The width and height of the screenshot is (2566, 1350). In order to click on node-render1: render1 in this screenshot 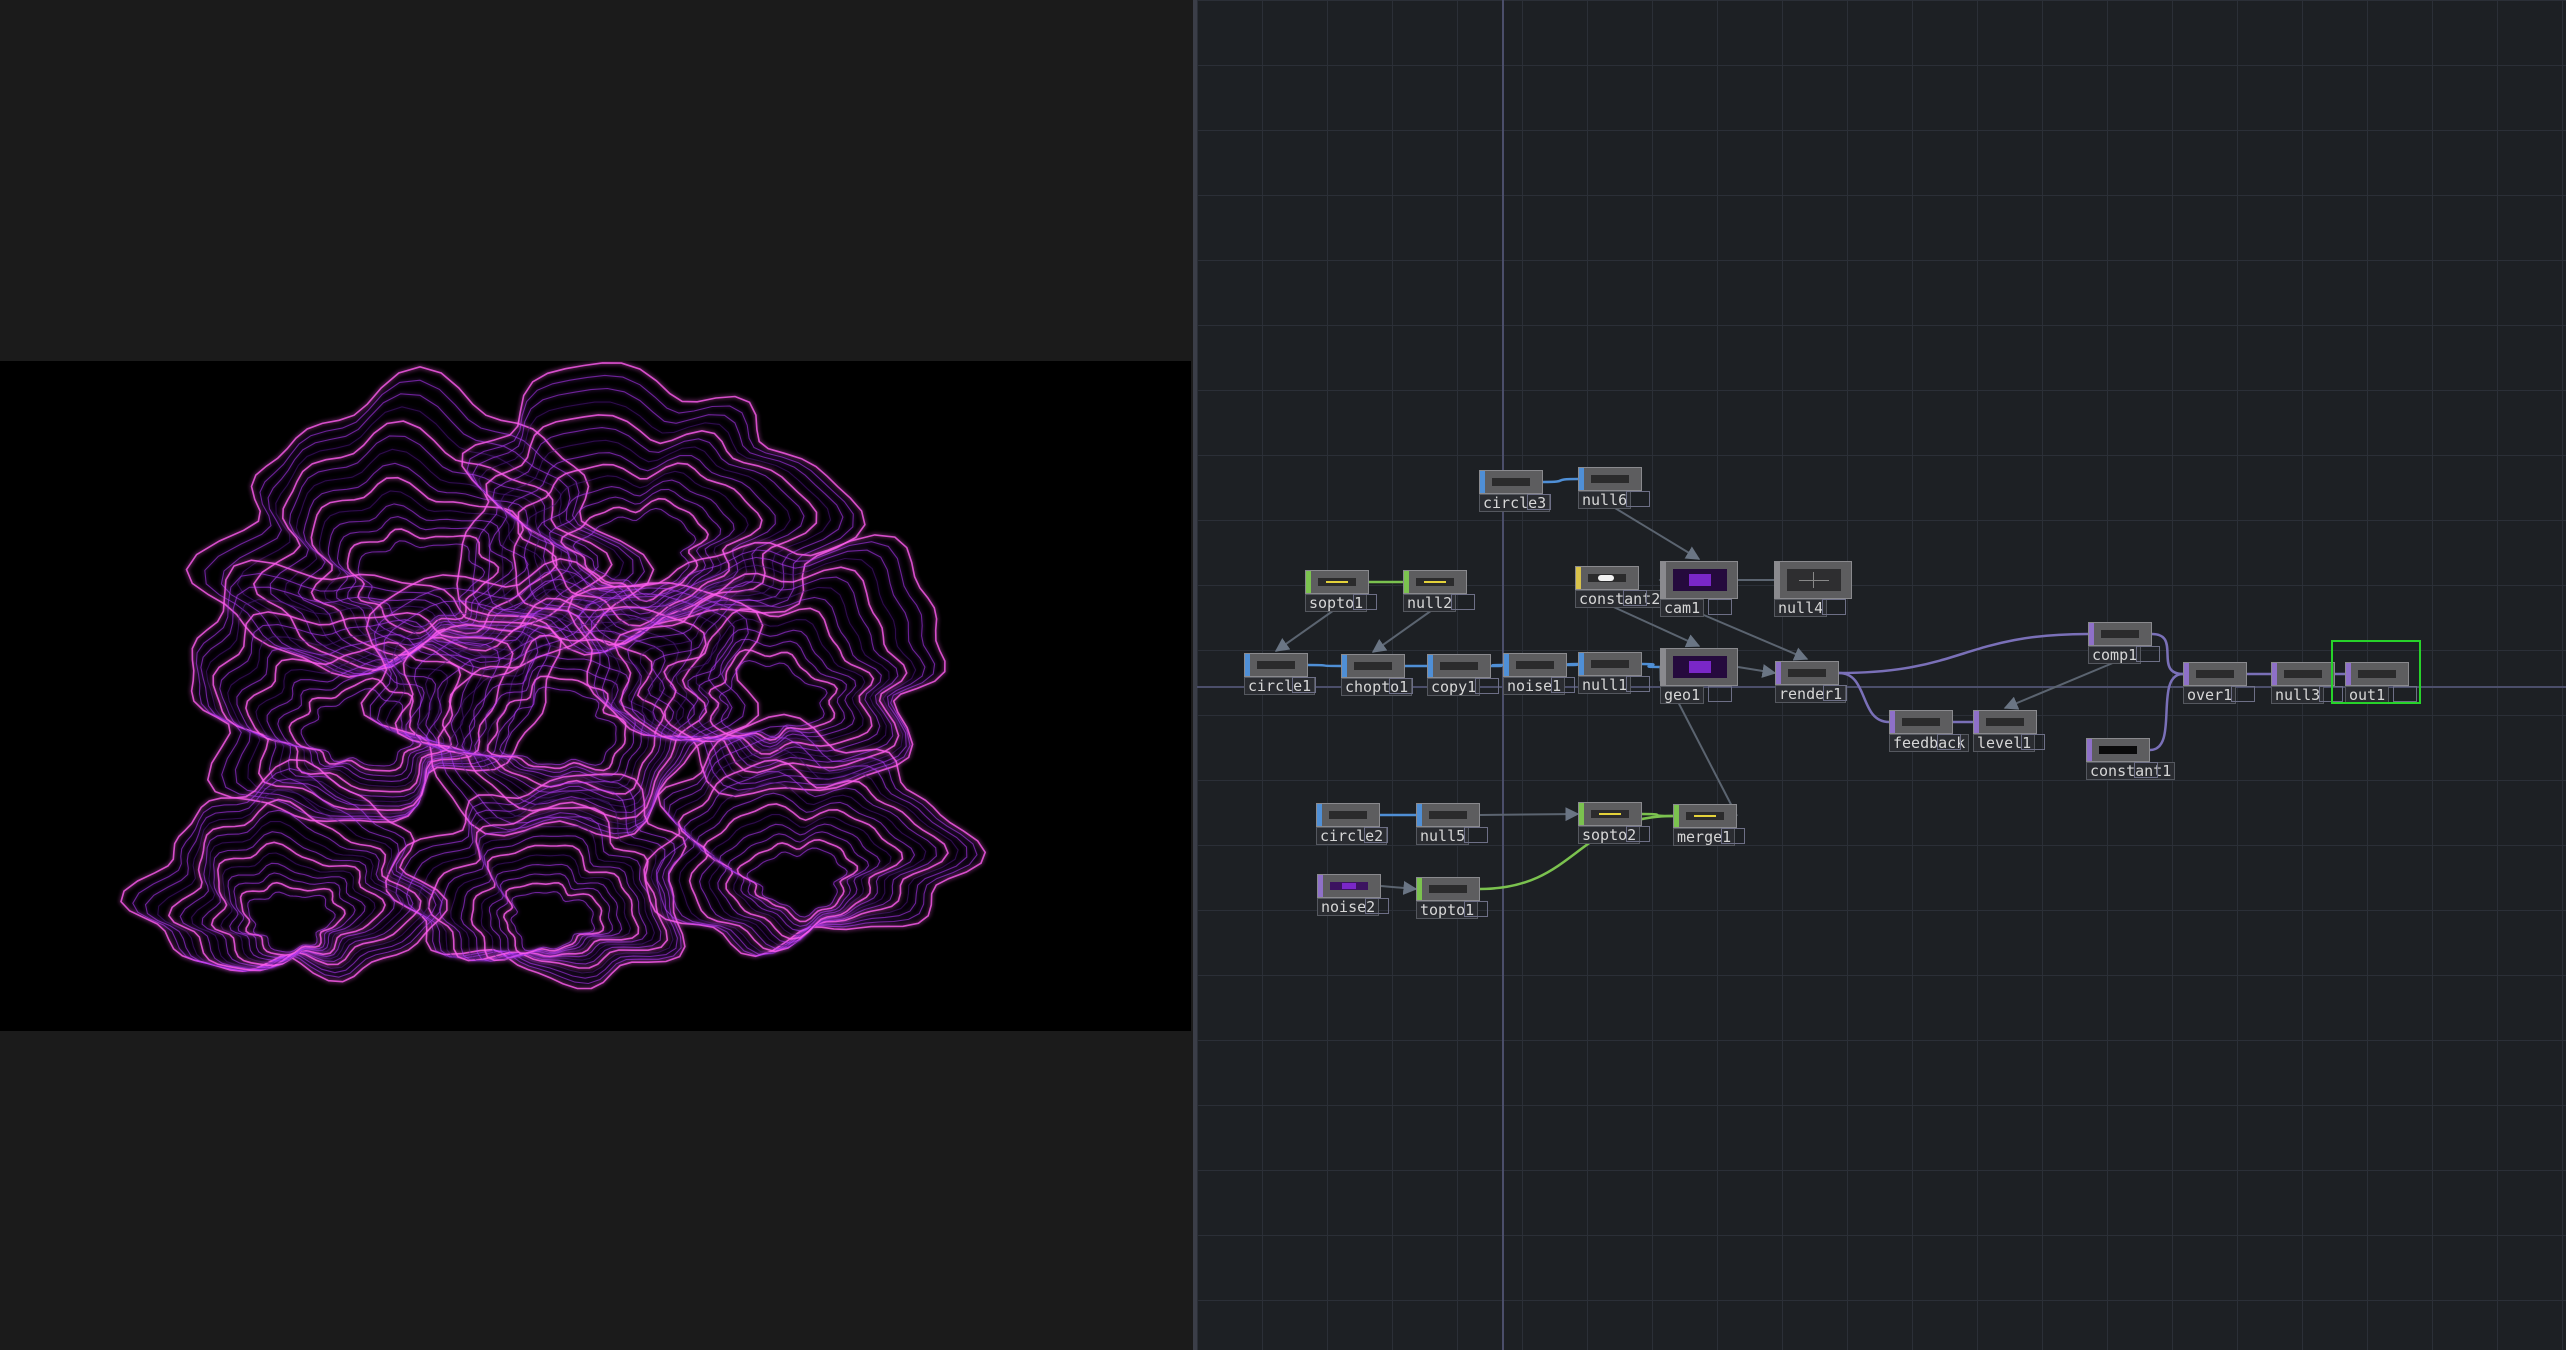, I will do `click(1811, 682)`.